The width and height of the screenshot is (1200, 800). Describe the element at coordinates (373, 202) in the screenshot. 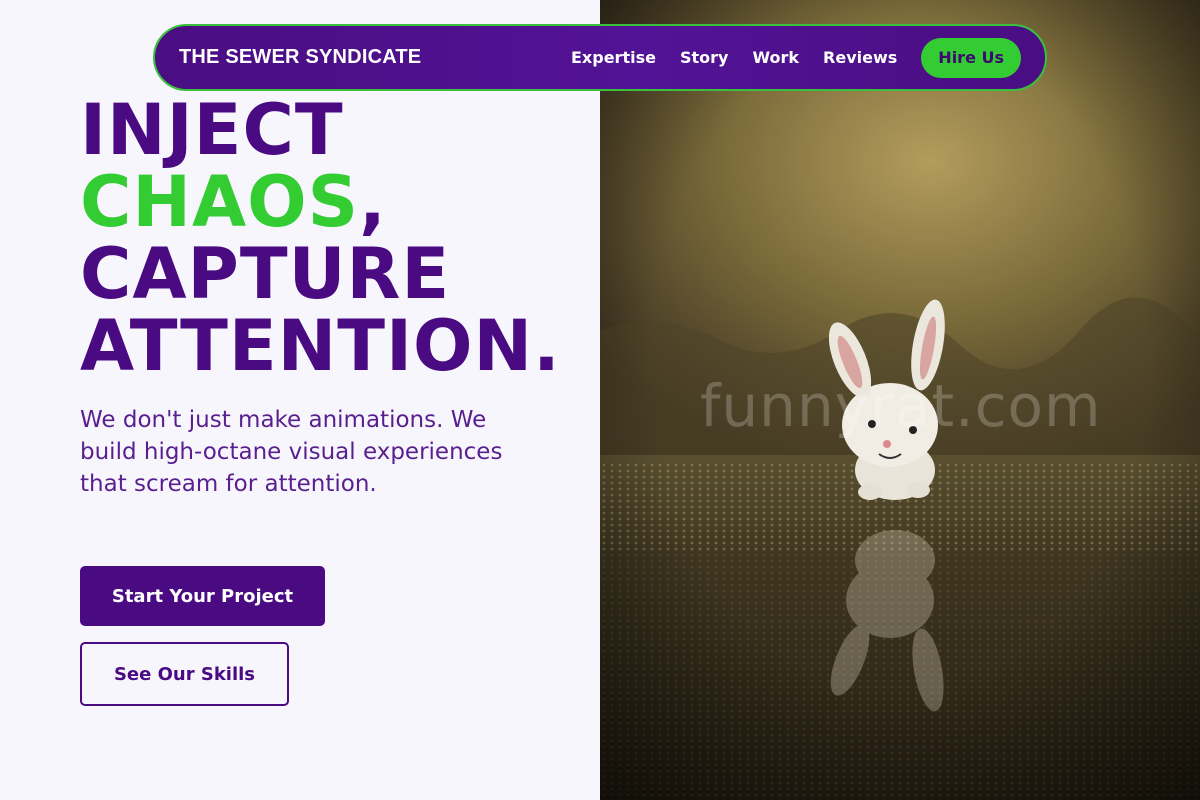

I see `headline-comma: ,` at that location.